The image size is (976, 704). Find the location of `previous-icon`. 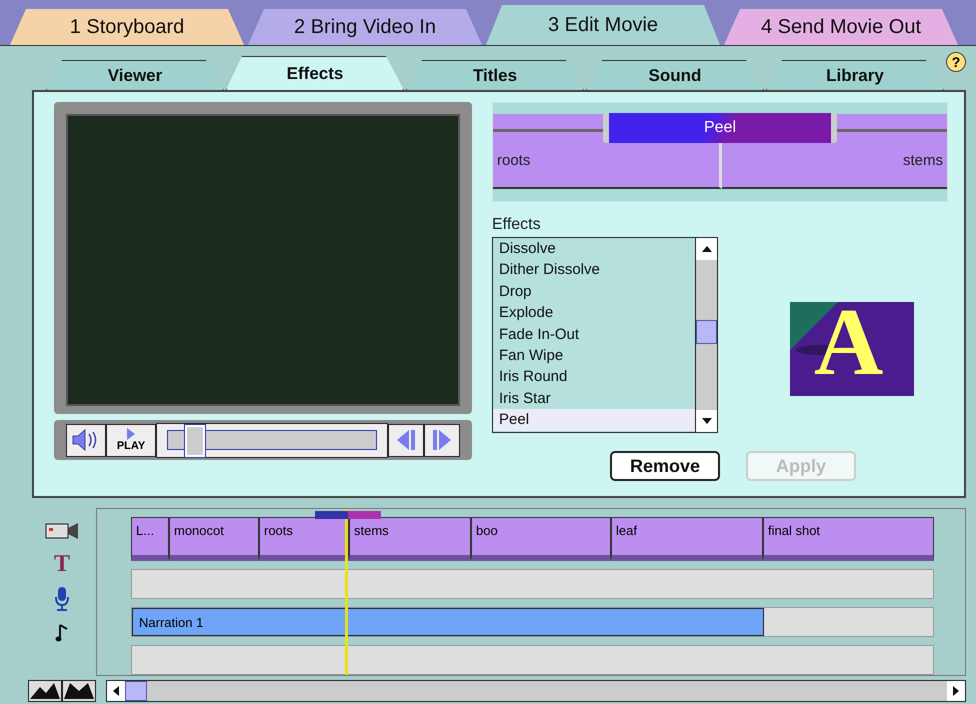

previous-icon is located at coordinates (406, 440).